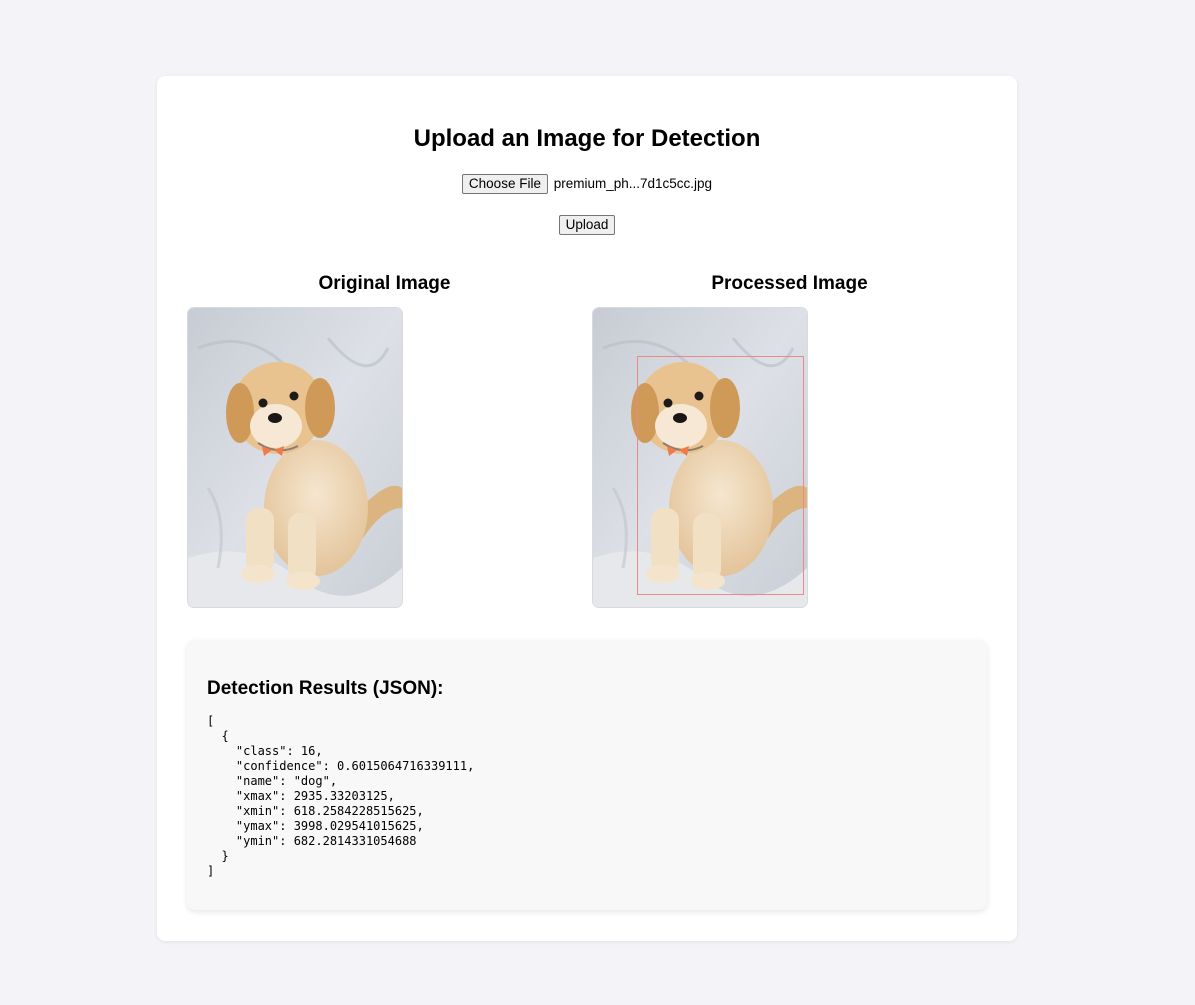 The height and width of the screenshot is (1005, 1195). I want to click on detection-bounding-box, so click(720, 475).